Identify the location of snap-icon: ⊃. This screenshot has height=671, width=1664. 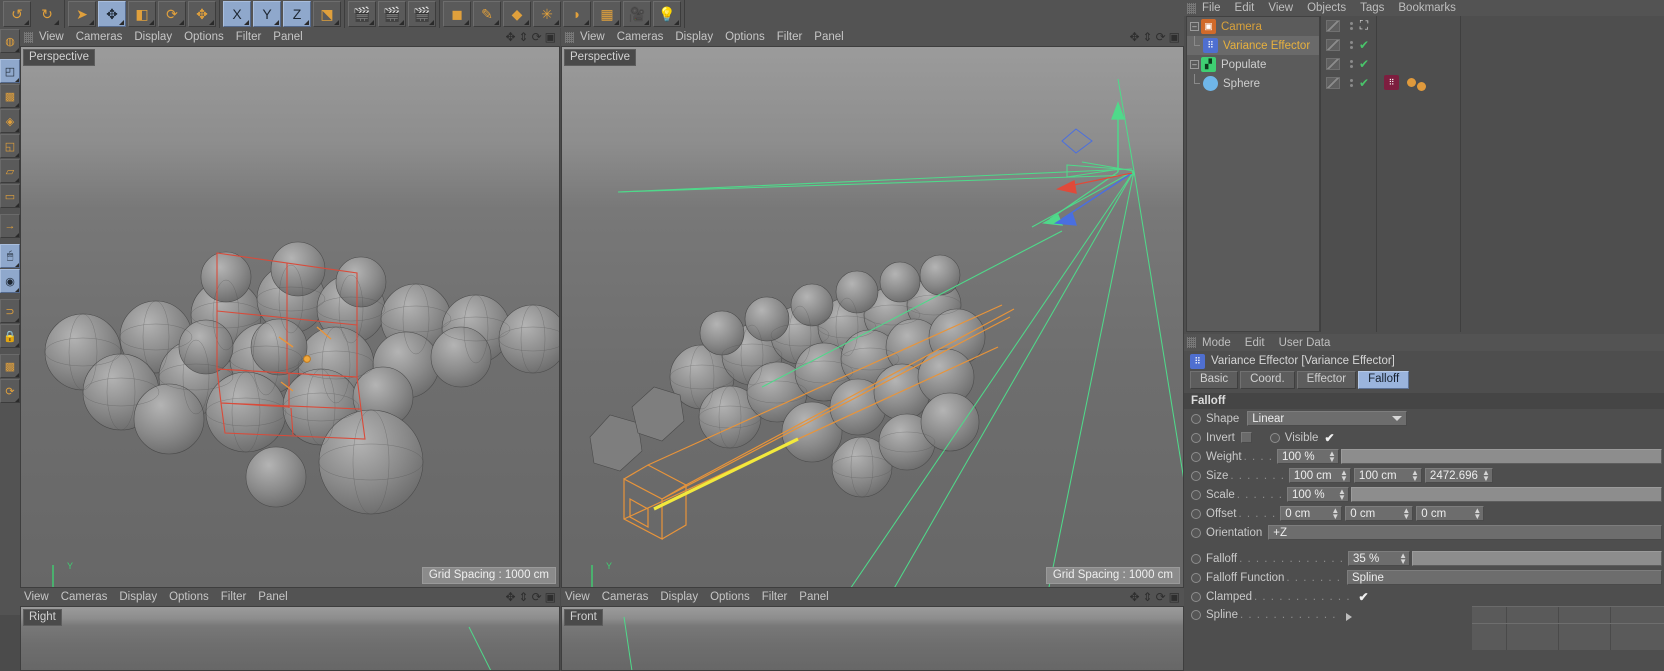
(10, 311).